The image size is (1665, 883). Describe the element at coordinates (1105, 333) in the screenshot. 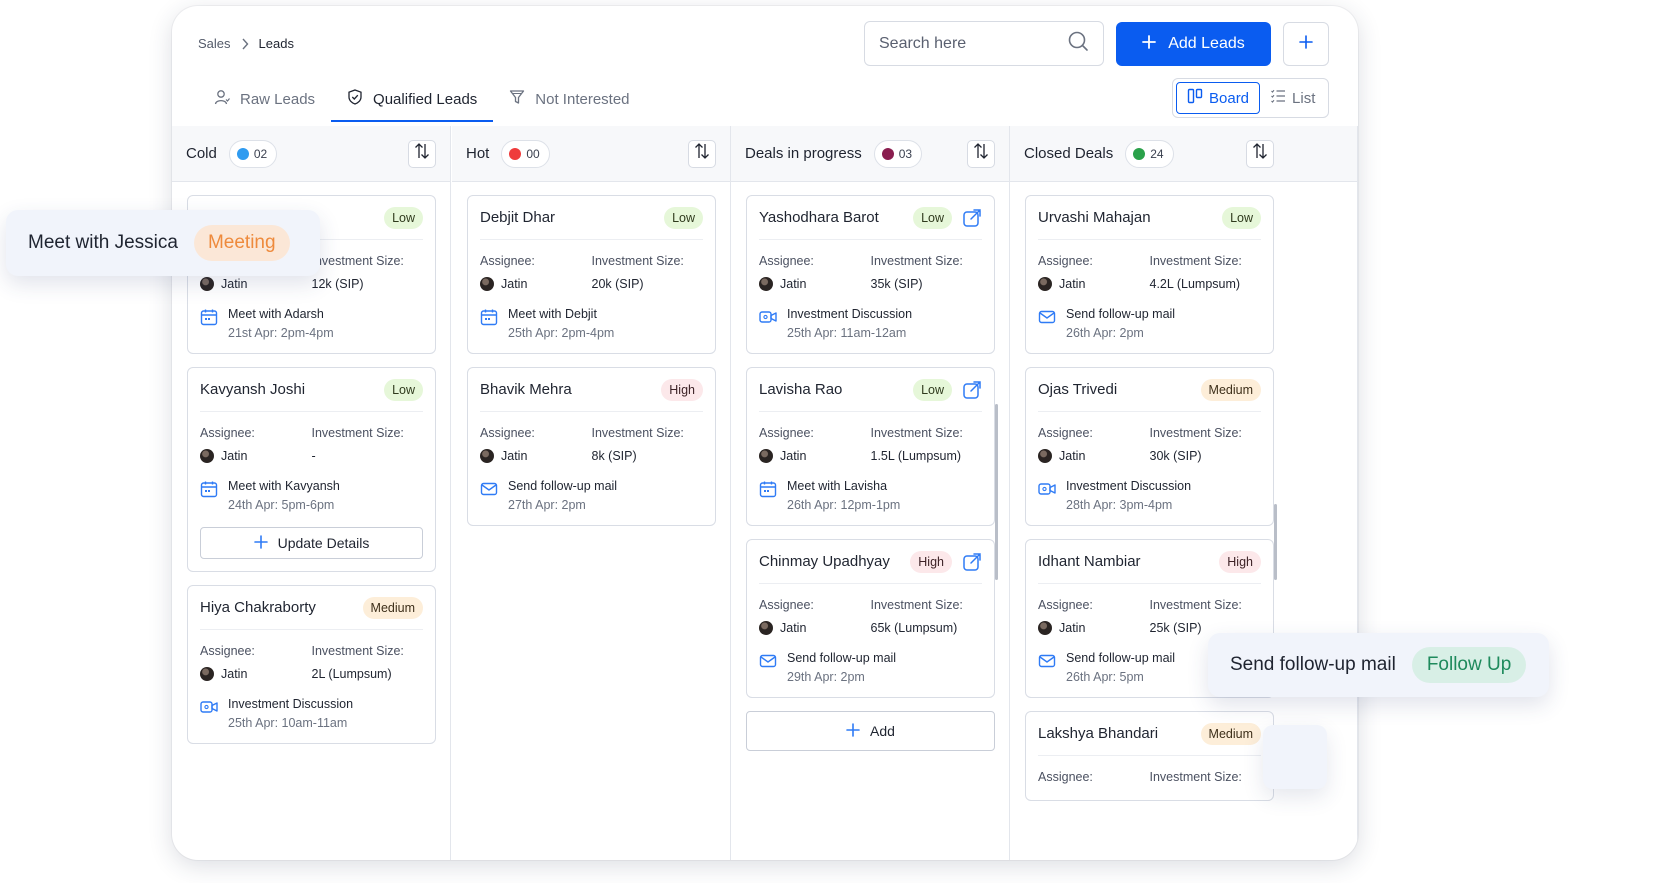

I see `activity-time: 26th Apr: 2pm` at that location.